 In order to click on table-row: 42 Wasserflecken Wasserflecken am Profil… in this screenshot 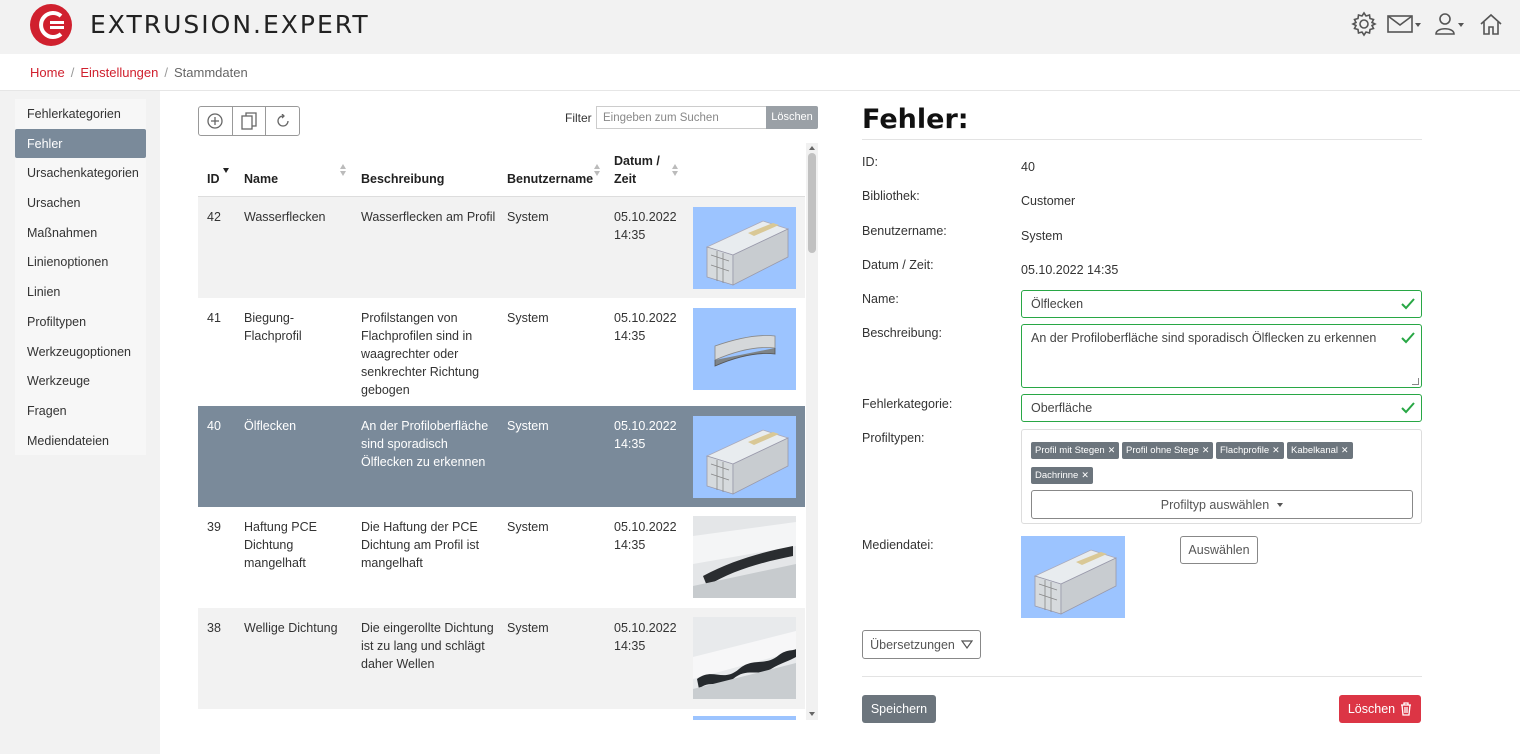, I will do `click(501, 247)`.